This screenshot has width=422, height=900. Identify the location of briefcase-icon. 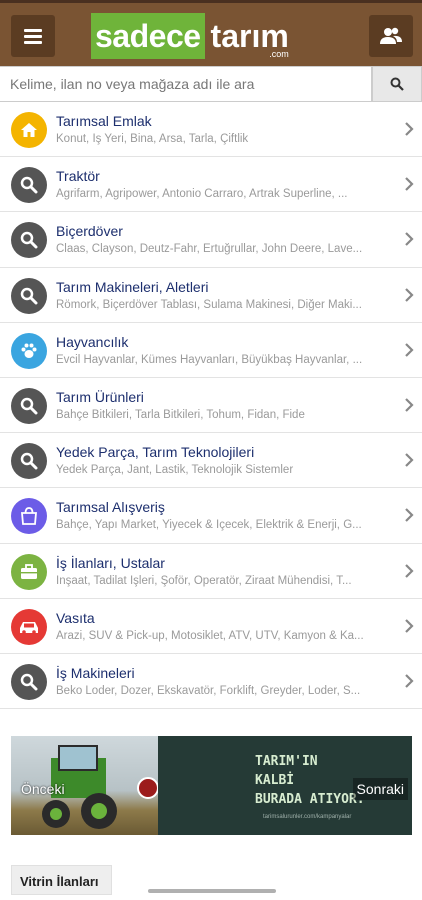
(29, 571).